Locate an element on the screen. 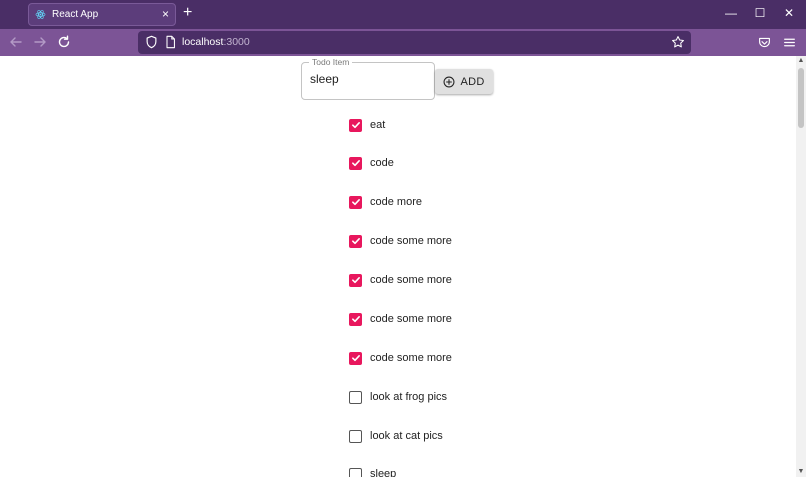 The width and height of the screenshot is (806, 477). scroll-up-icon: ▲ is located at coordinates (801, 61).